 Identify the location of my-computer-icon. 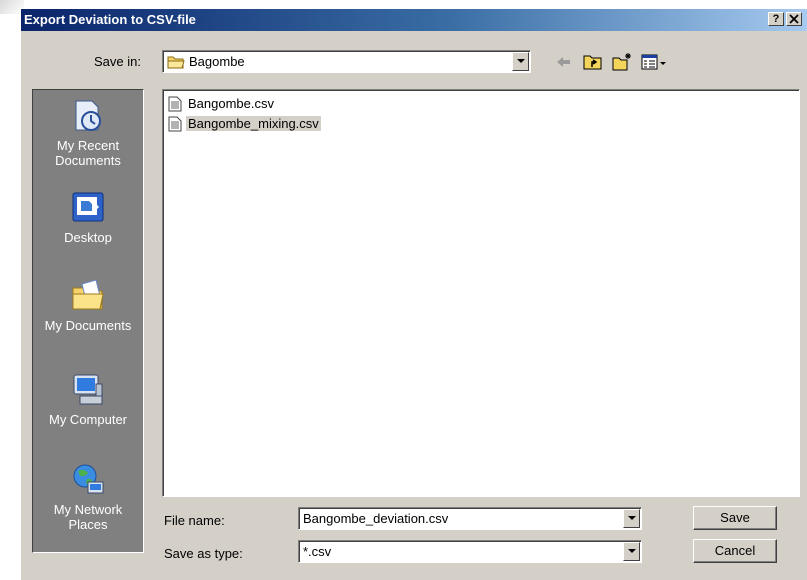
(88, 389).